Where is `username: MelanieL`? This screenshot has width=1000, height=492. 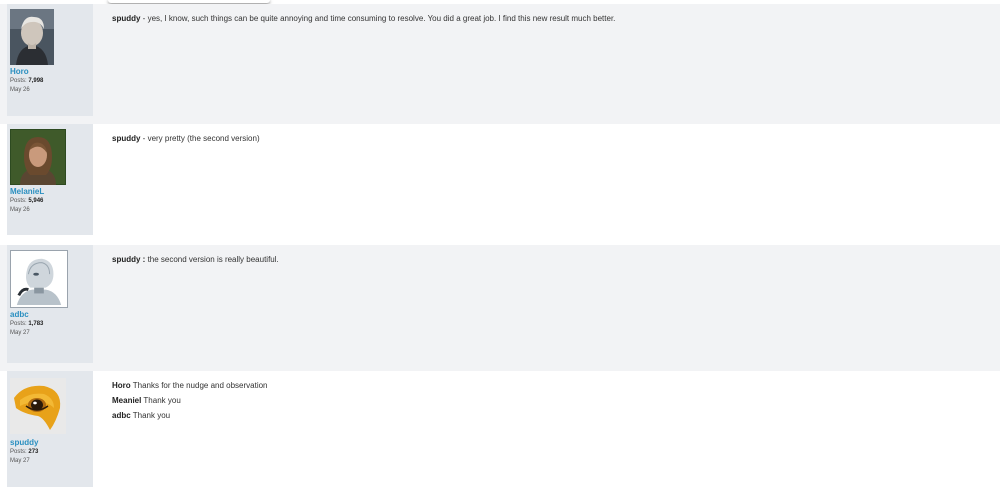 username: MelanieL is located at coordinates (51, 192).